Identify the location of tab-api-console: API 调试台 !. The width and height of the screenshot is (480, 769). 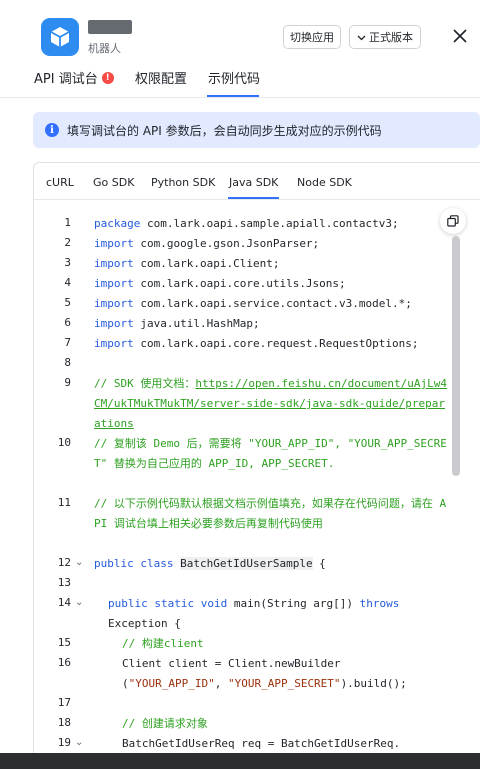
(74, 77).